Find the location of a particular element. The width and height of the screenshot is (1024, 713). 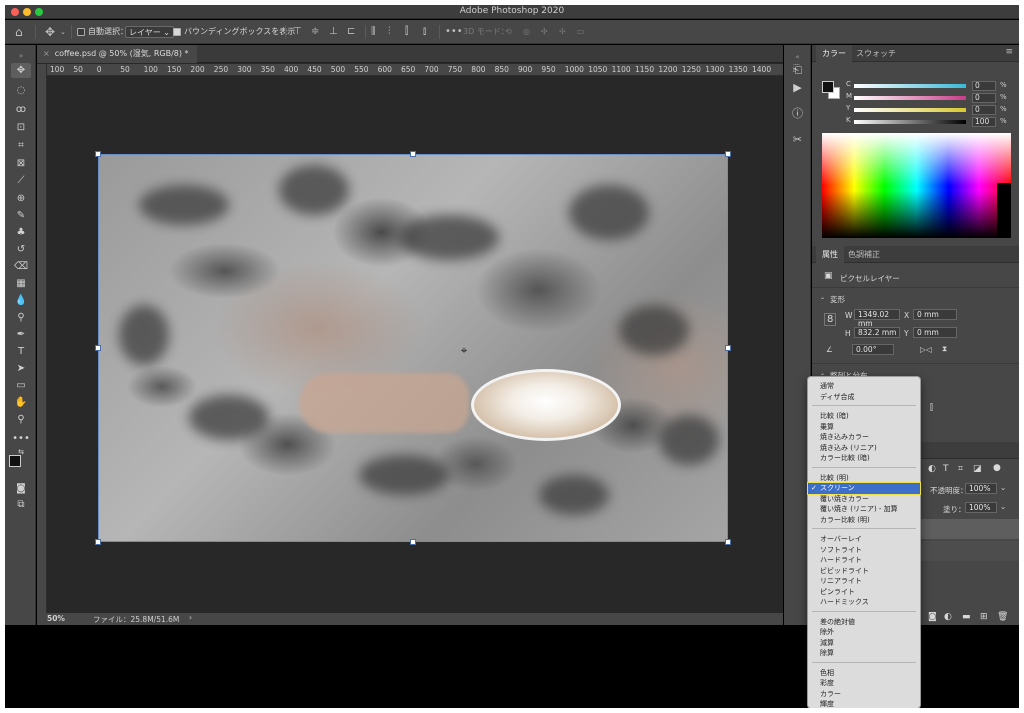

object-select-tool-icon: ⊡ is located at coordinates (21, 127).